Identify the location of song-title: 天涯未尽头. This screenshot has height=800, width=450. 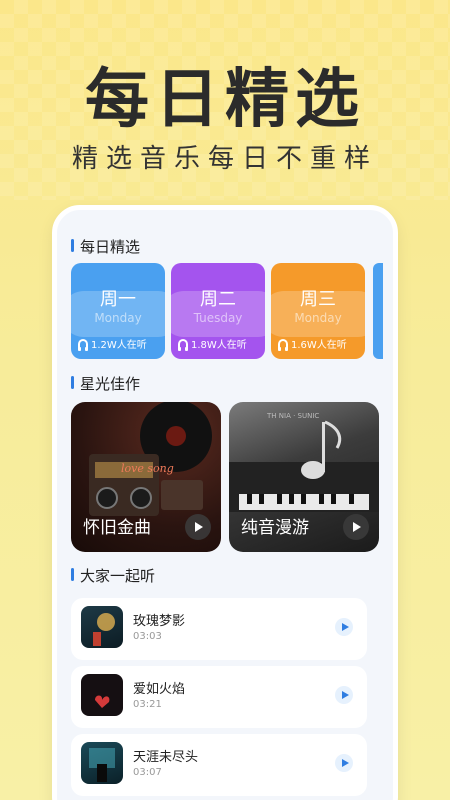
(166, 757).